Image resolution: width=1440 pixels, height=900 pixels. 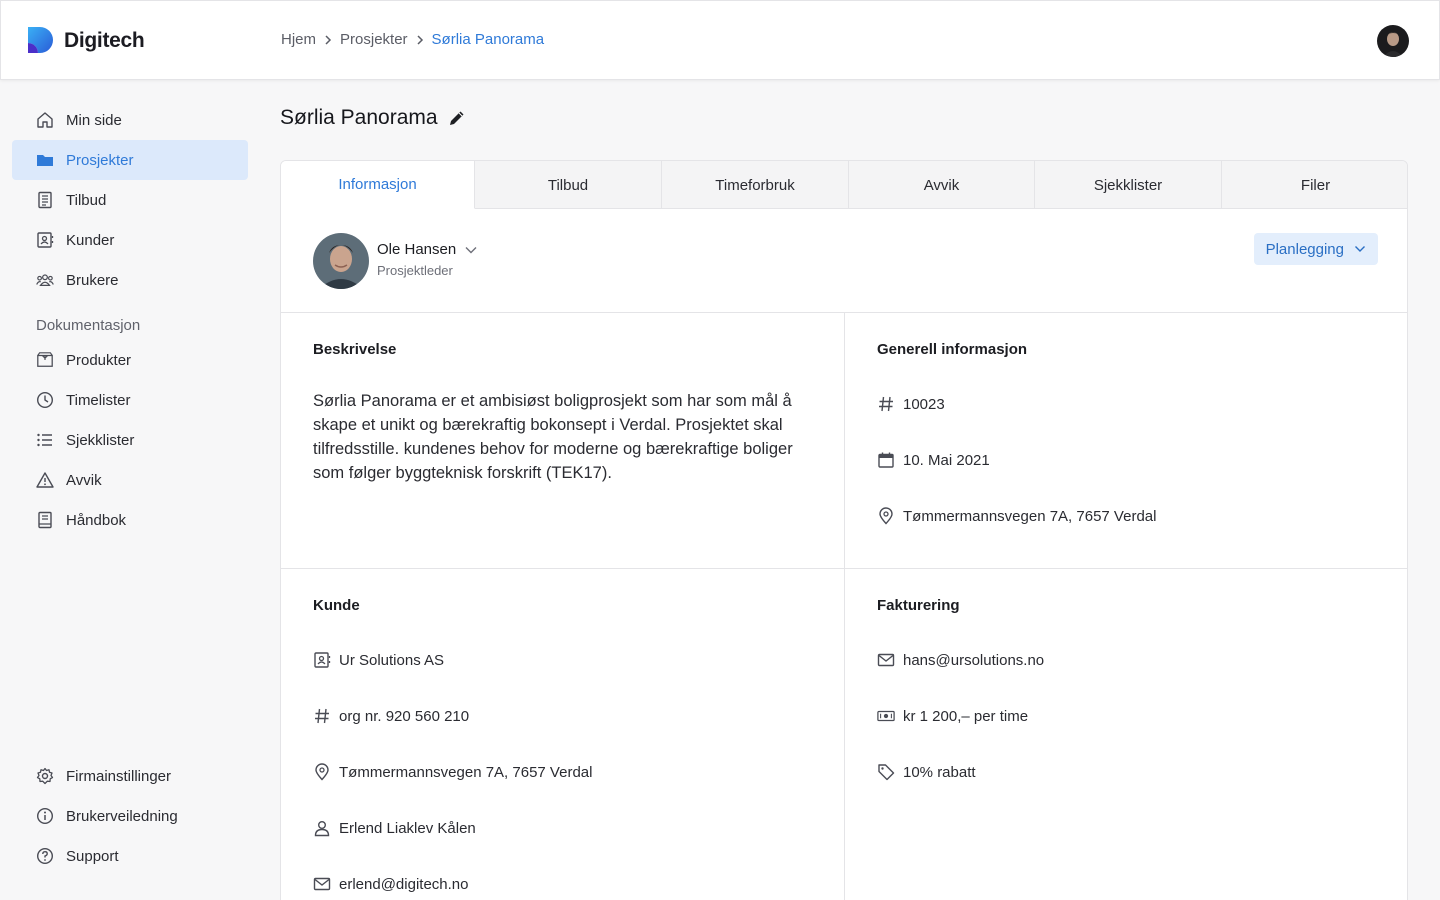 I want to click on tab-informasjon: Informasjon, so click(x=378, y=185).